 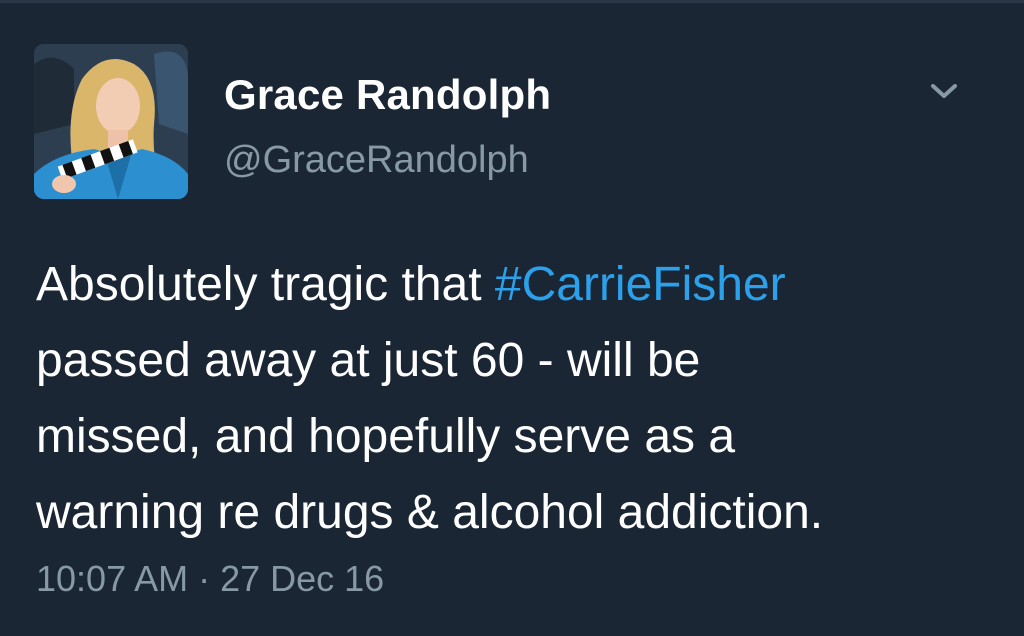 I want to click on tweet-timestamp: 10:07 AM · 27 Dec 16, so click(x=210, y=579).